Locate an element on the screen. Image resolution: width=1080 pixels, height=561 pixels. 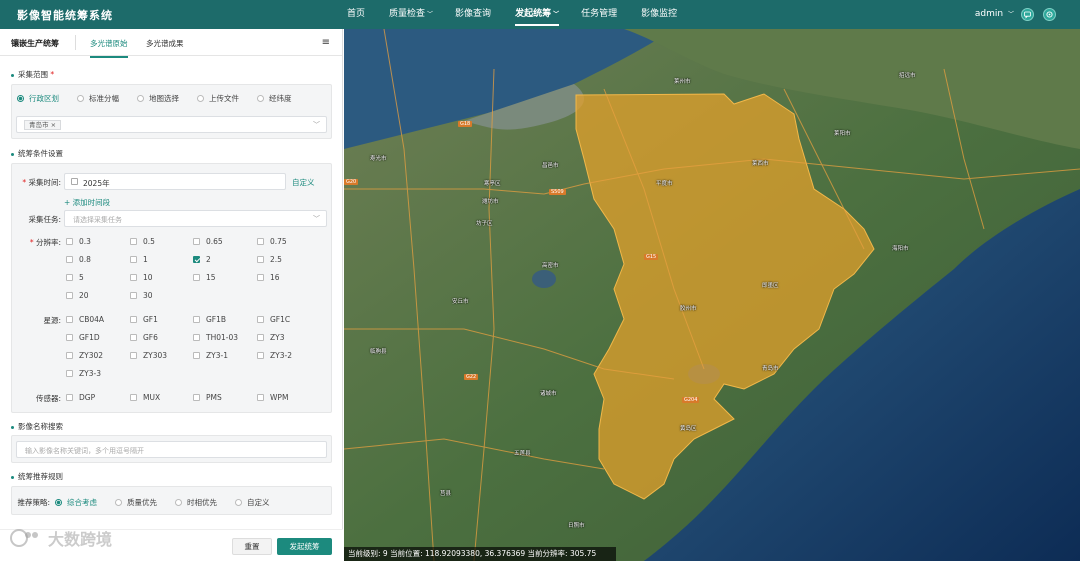
checkbox-sat-th01-03: TH01-03 is located at coordinates (215, 337).